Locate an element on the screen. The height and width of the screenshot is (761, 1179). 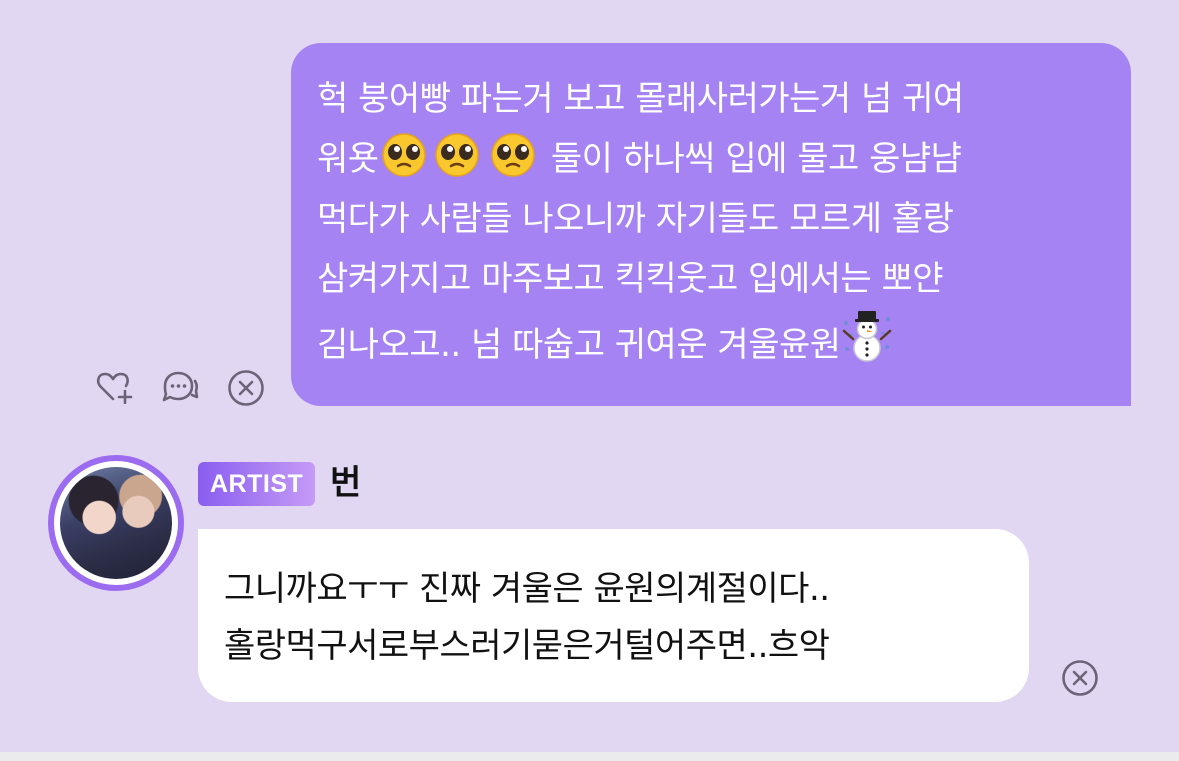
snowman-emoji is located at coordinates (866, 336).